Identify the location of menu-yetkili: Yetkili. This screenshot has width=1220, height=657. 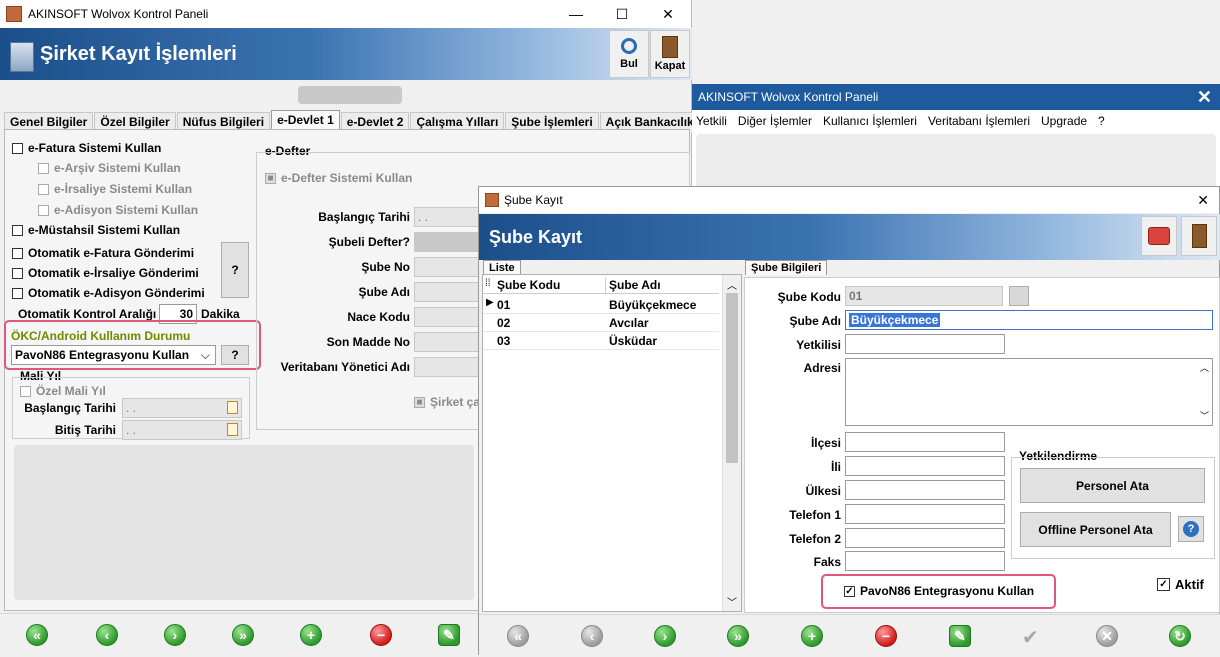
(711, 121).